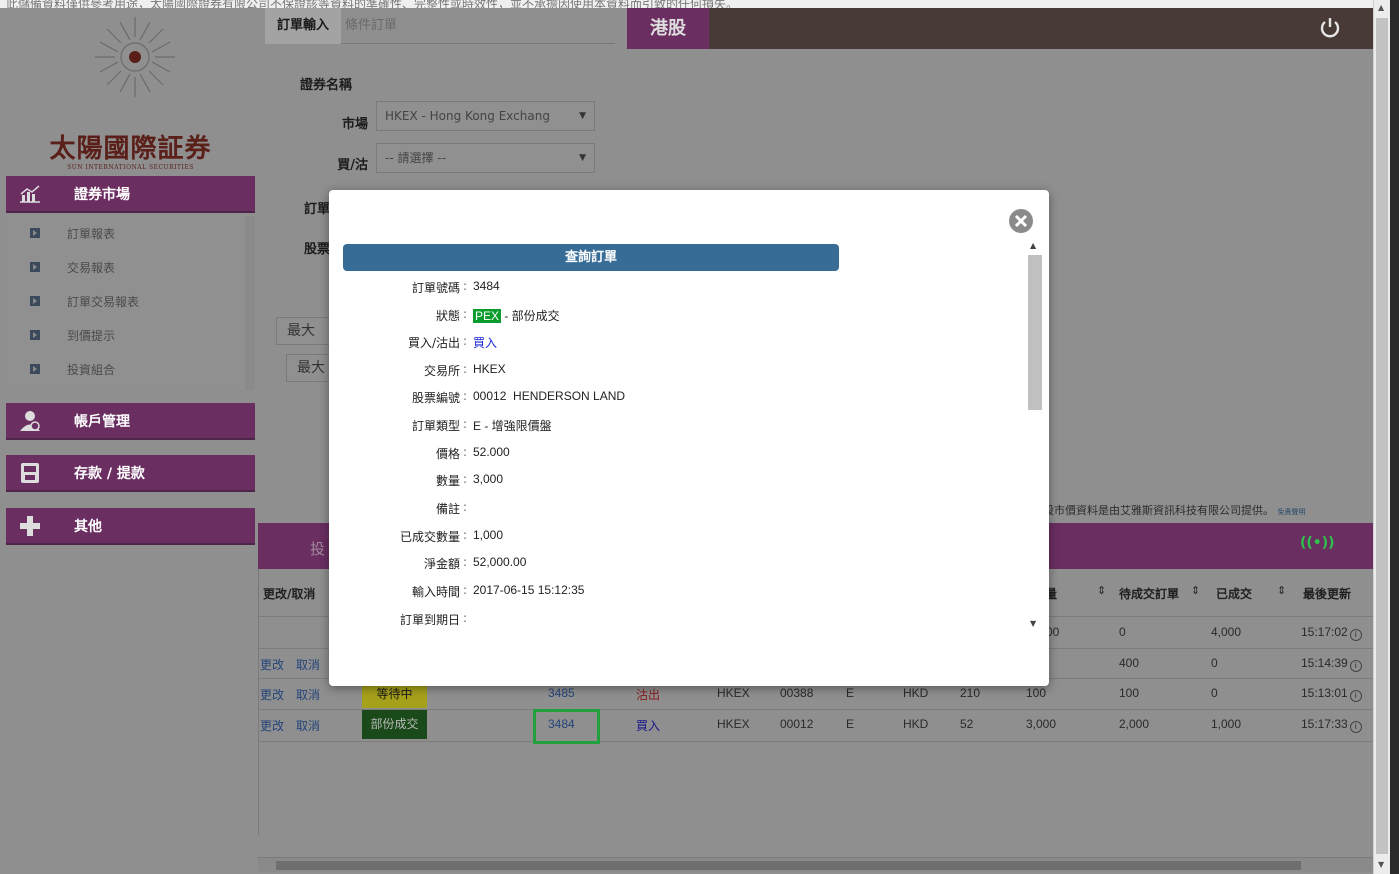 The image size is (1399, 874). I want to click on market-header-bar, so click(1000, 28).